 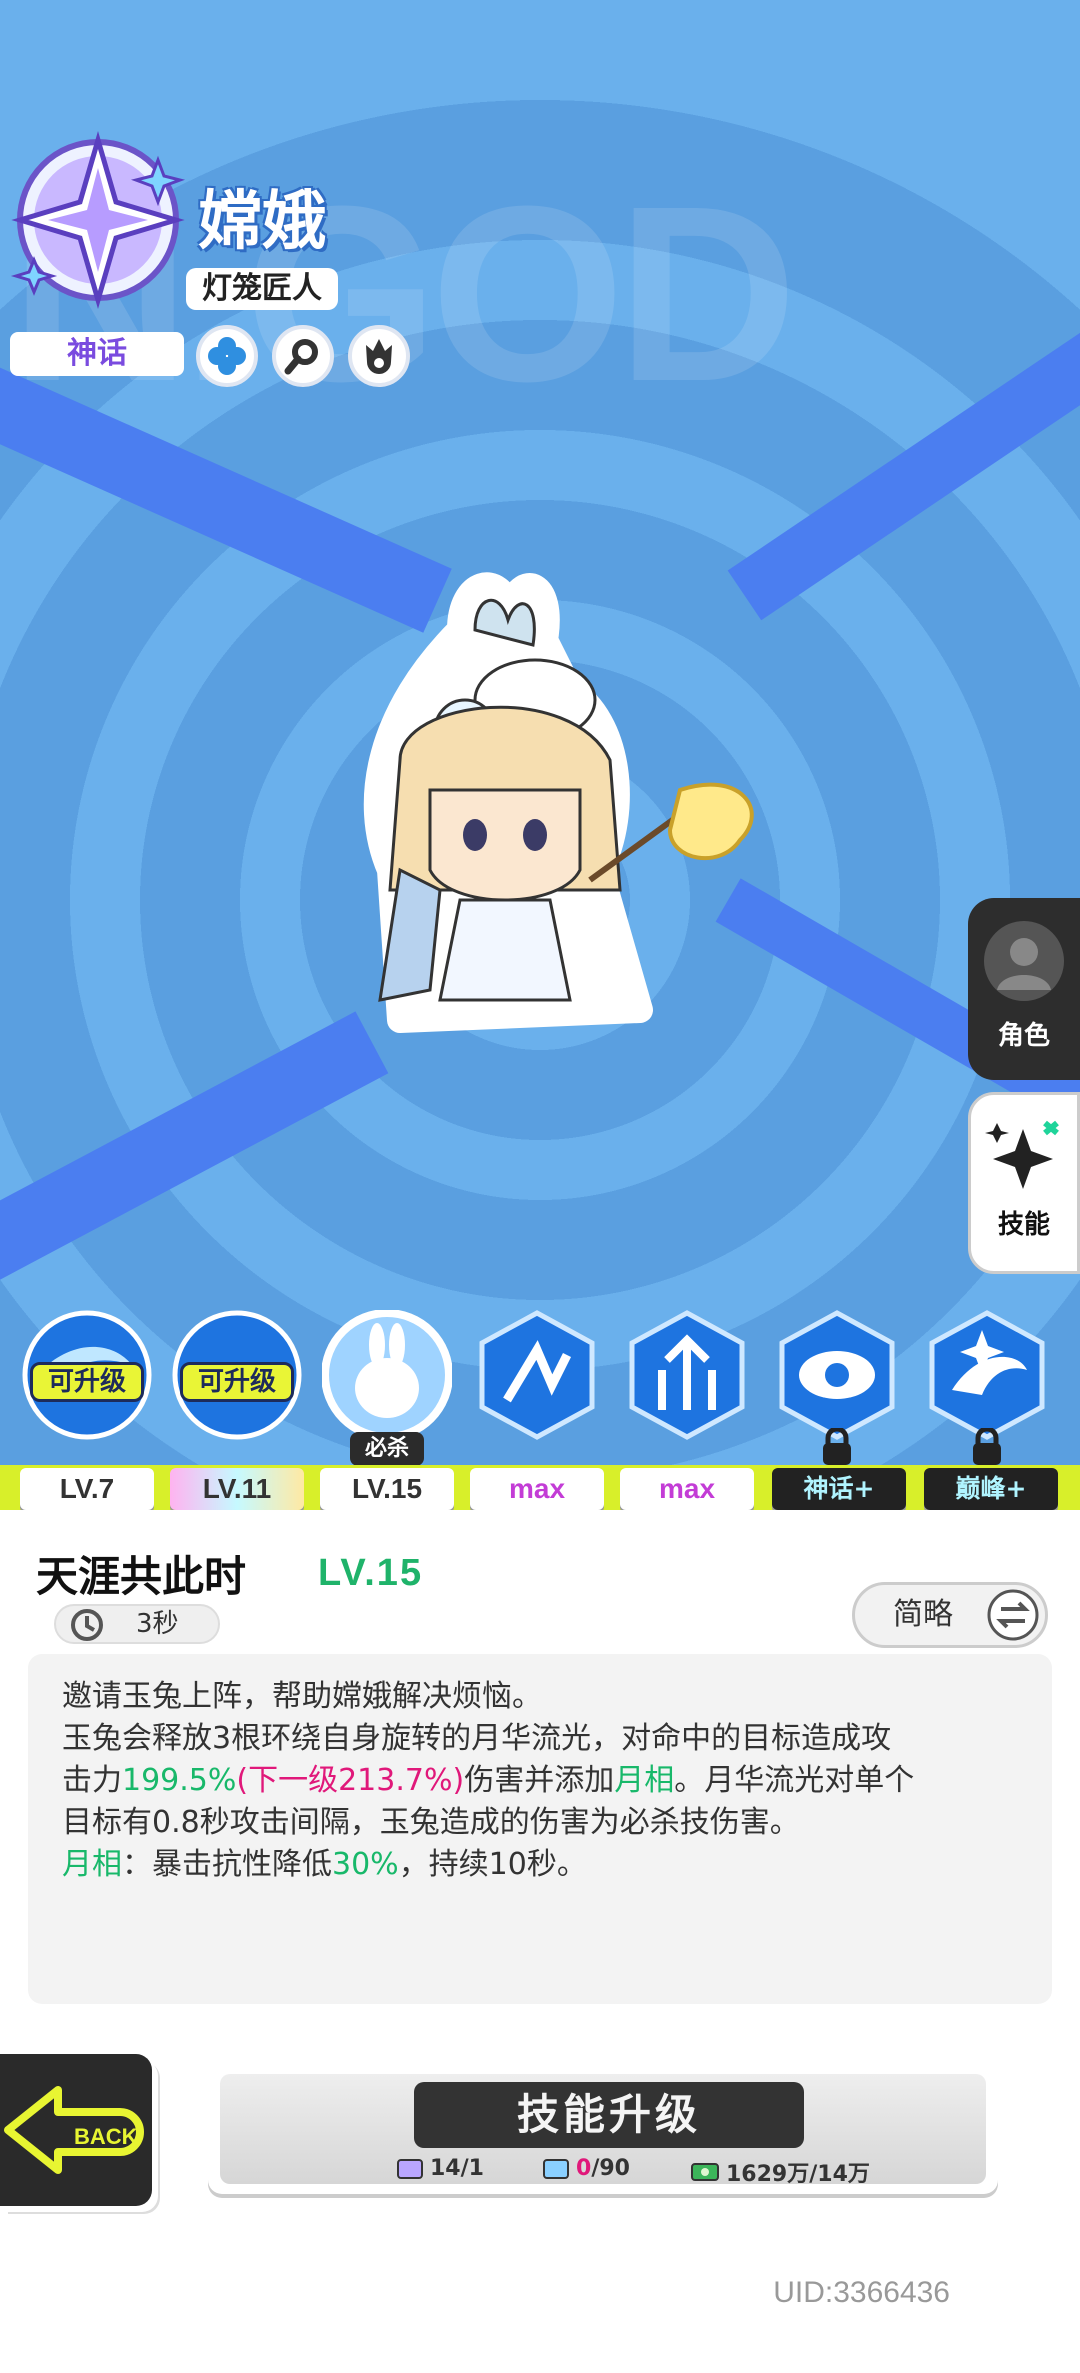 I want to click on skill-slot-3: 必杀, so click(x=387, y=1388).